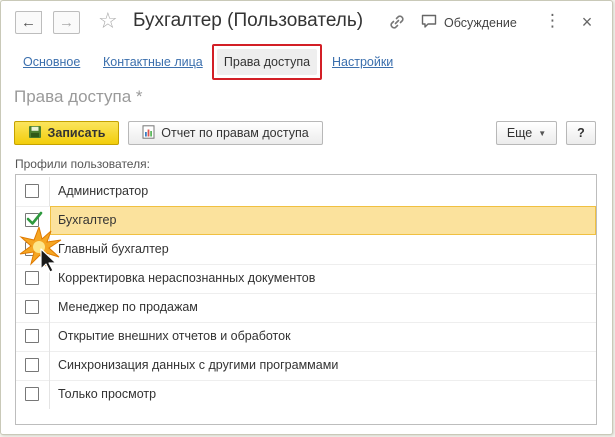 This screenshot has height=437, width=615. Describe the element at coordinates (542, 133) in the screenshot. I see `chevron-down-icon: ▼` at that location.